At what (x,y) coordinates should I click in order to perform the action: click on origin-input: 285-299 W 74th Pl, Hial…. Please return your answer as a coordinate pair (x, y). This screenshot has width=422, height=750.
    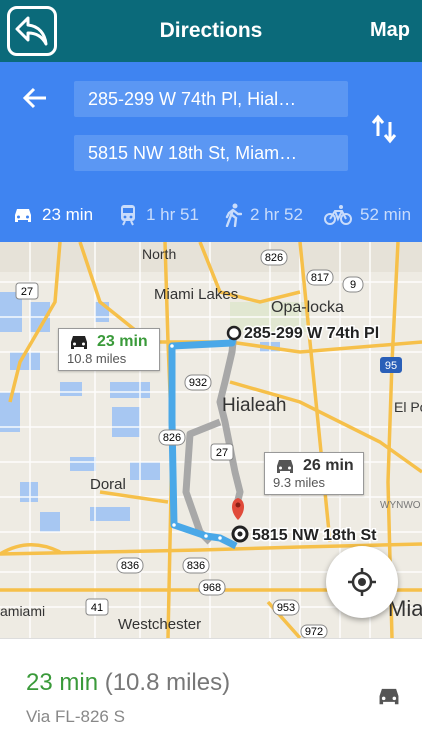
    Looking at the image, I should click on (211, 99).